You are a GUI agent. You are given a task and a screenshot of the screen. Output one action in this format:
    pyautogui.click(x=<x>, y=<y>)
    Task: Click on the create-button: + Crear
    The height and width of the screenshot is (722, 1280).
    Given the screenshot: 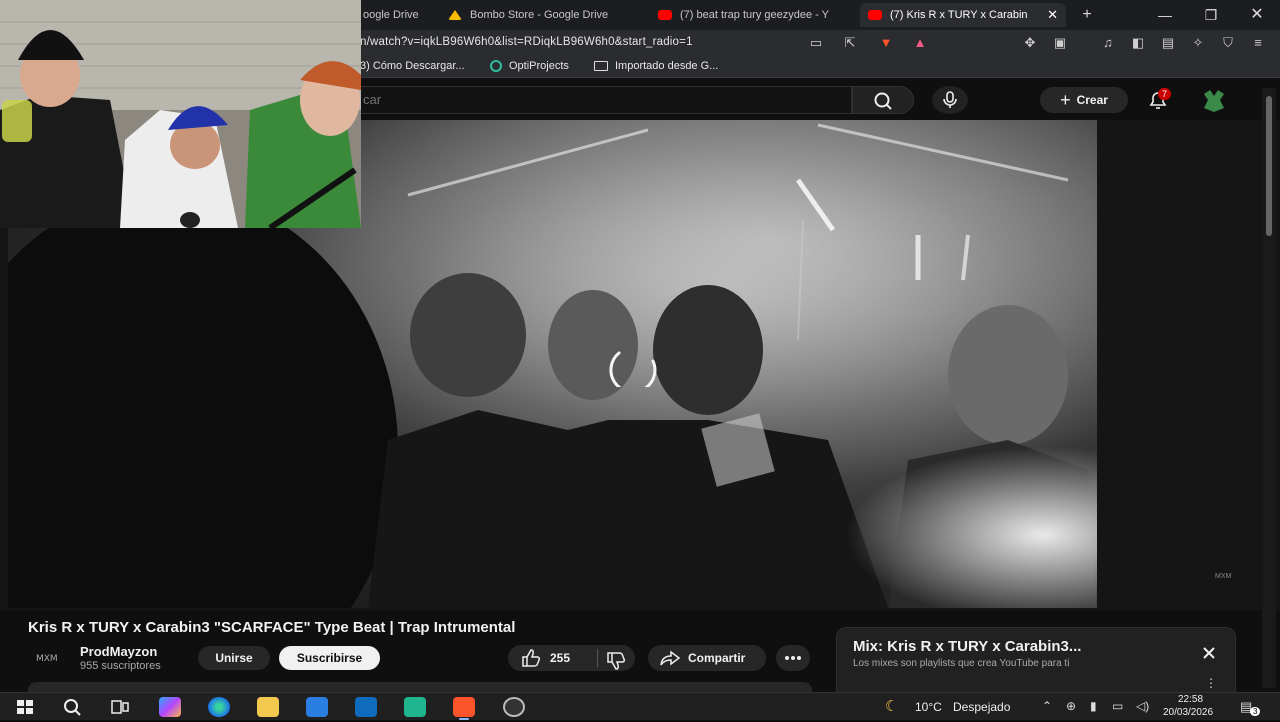 What is the action you would take?
    pyautogui.click(x=1084, y=100)
    